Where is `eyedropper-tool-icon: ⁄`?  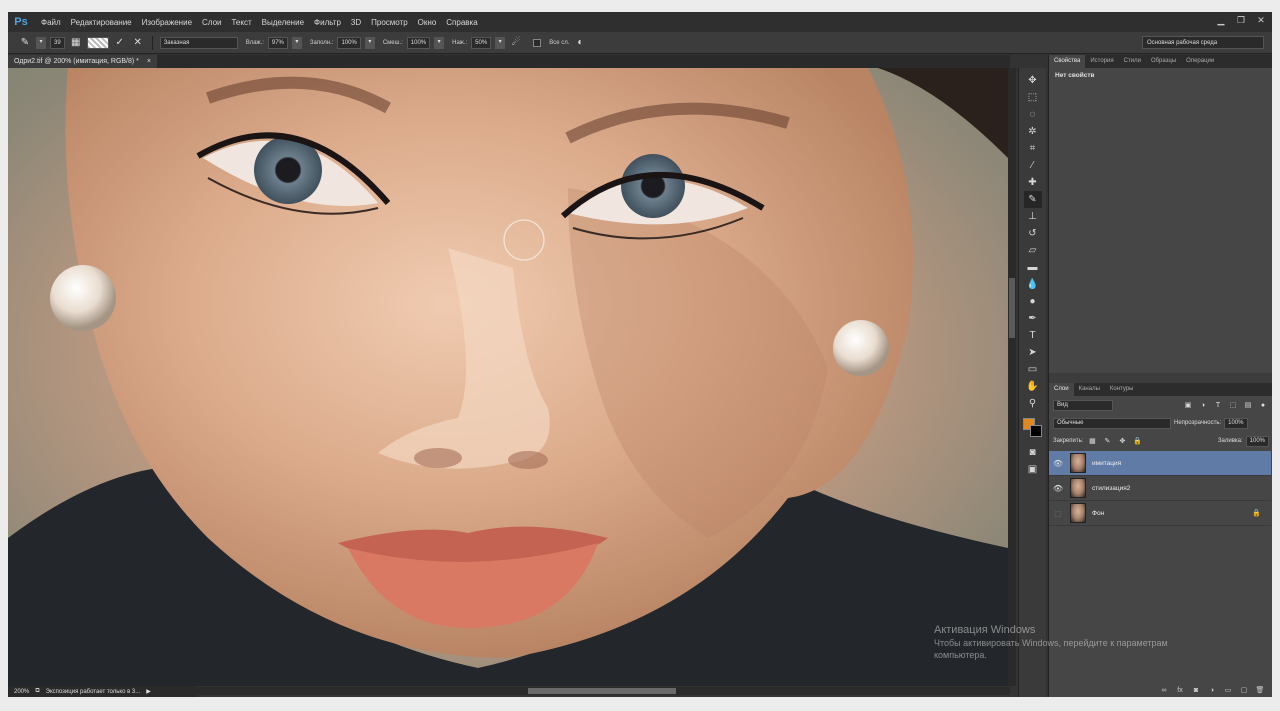 eyedropper-tool-icon: ⁄ is located at coordinates (1033, 165).